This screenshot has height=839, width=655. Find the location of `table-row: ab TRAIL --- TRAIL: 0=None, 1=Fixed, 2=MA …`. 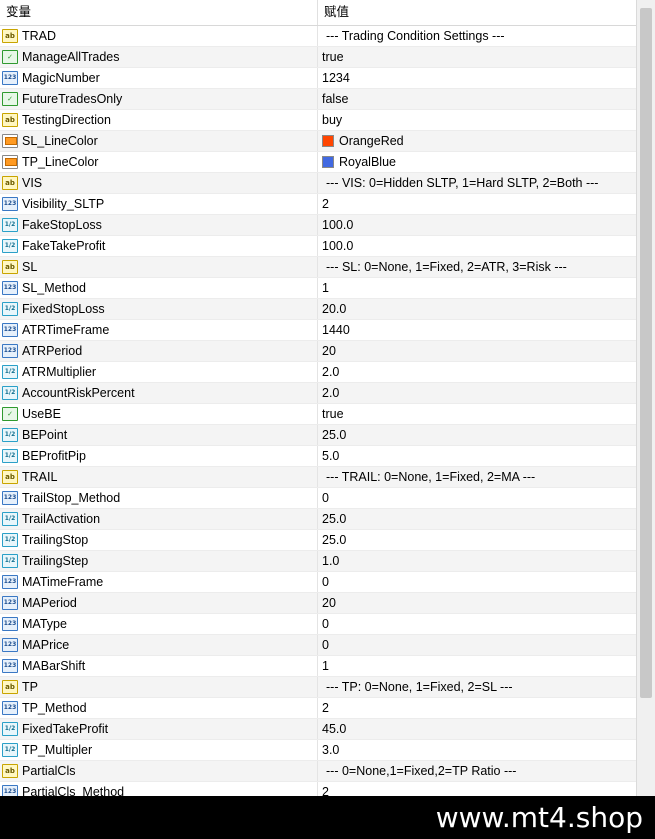

table-row: ab TRAIL --- TRAIL: 0=None, 1=Fixed, 2=MA … is located at coordinates (318, 477).